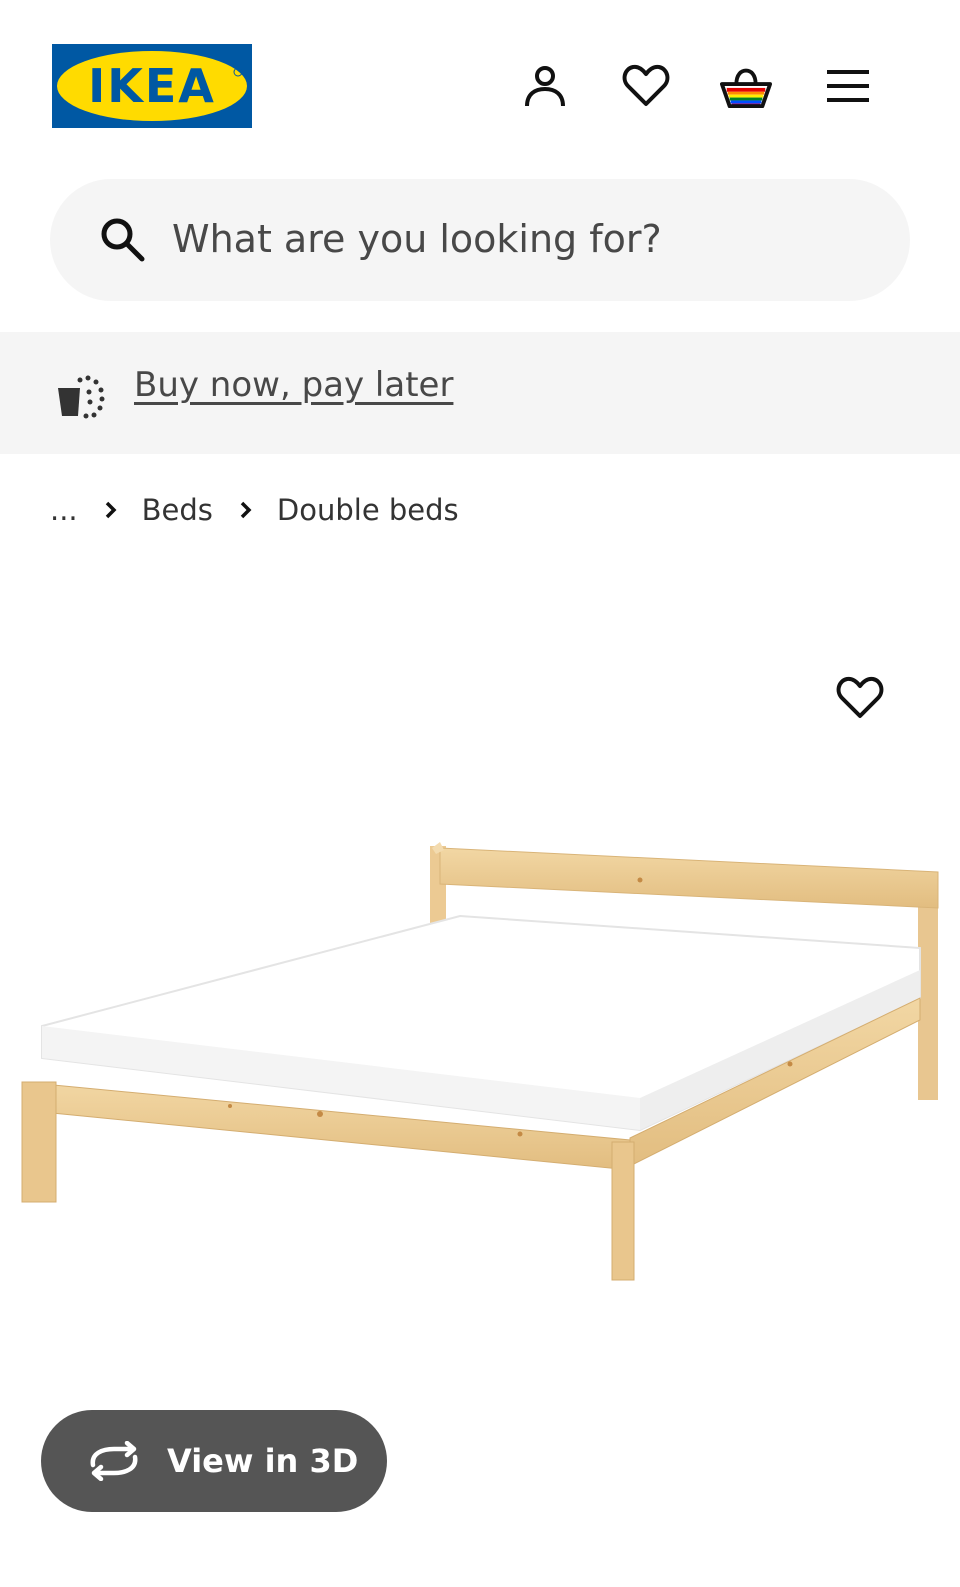  Describe the element at coordinates (82, 396) in the screenshot. I see `payment-installments-icon` at that location.